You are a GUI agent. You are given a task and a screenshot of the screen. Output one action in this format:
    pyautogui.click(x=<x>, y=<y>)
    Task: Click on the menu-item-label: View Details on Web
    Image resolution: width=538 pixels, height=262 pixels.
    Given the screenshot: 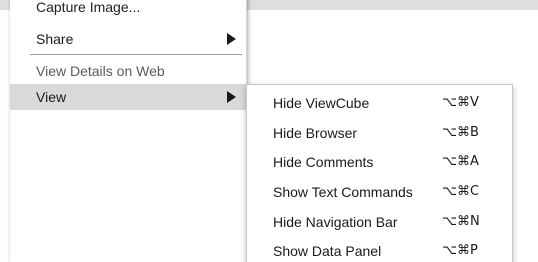 What is the action you would take?
    pyautogui.click(x=100, y=71)
    